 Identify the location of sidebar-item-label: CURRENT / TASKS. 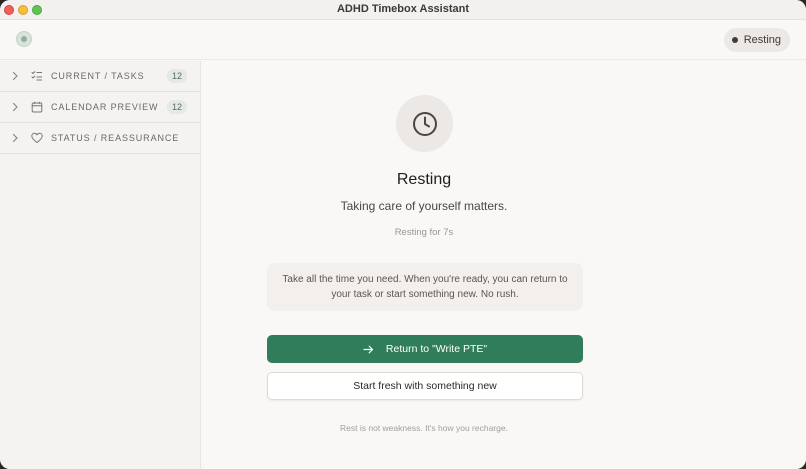
(98, 76).